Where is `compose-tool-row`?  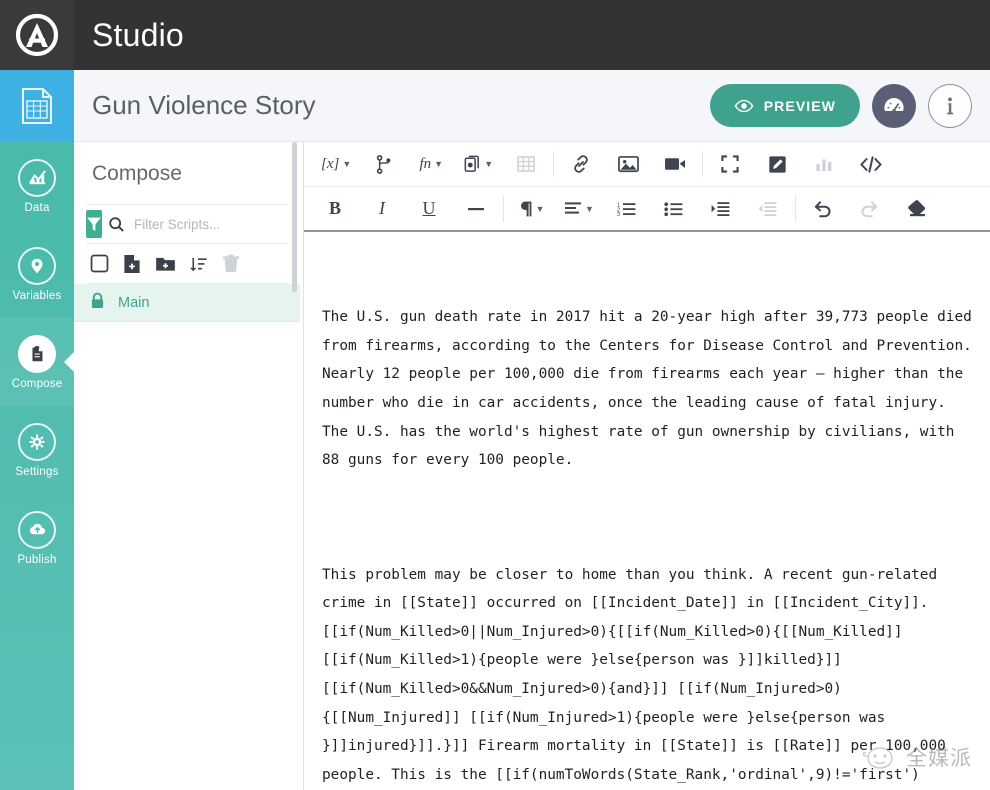
compose-tool-row is located at coordinates (187, 264).